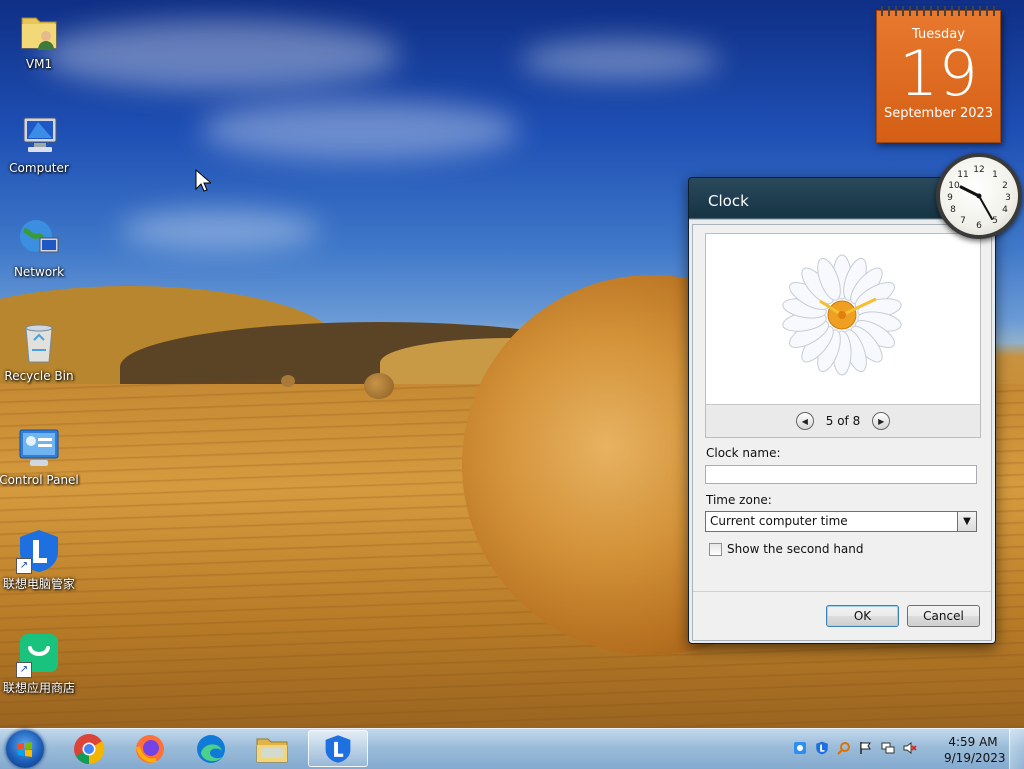  I want to click on desktop-icon-vm1: VM1, so click(39, 39).